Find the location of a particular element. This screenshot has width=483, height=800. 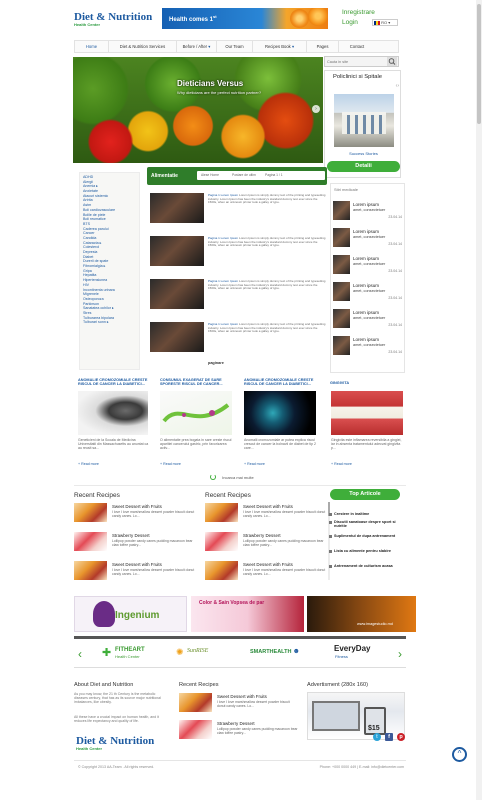

scrollbar-thumb is located at coordinates (479, 64).